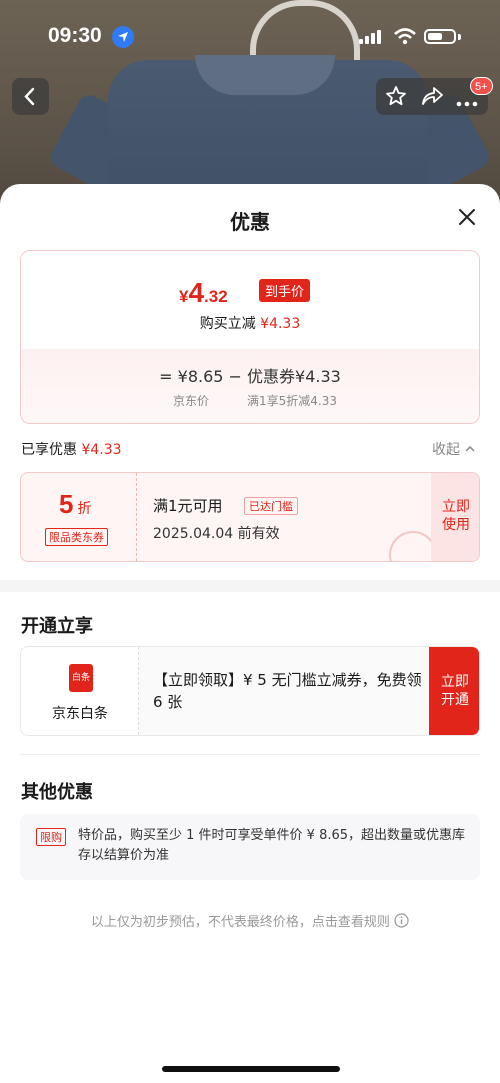 The height and width of the screenshot is (1083, 500). I want to click on final-price: ¥4.32, so click(203, 293).